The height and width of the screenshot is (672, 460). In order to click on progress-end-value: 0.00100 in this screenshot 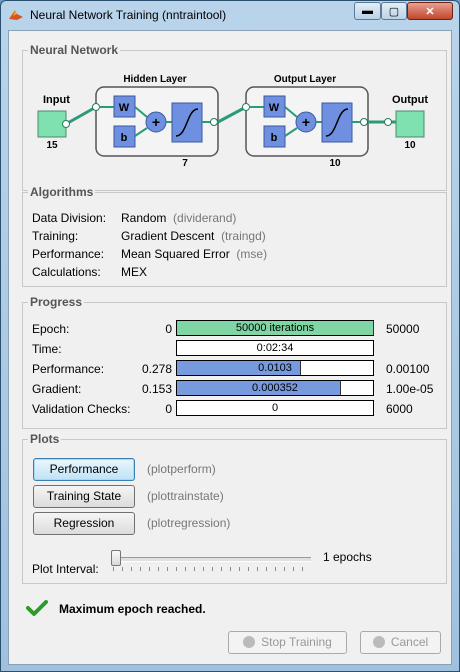, I will do `click(408, 369)`.